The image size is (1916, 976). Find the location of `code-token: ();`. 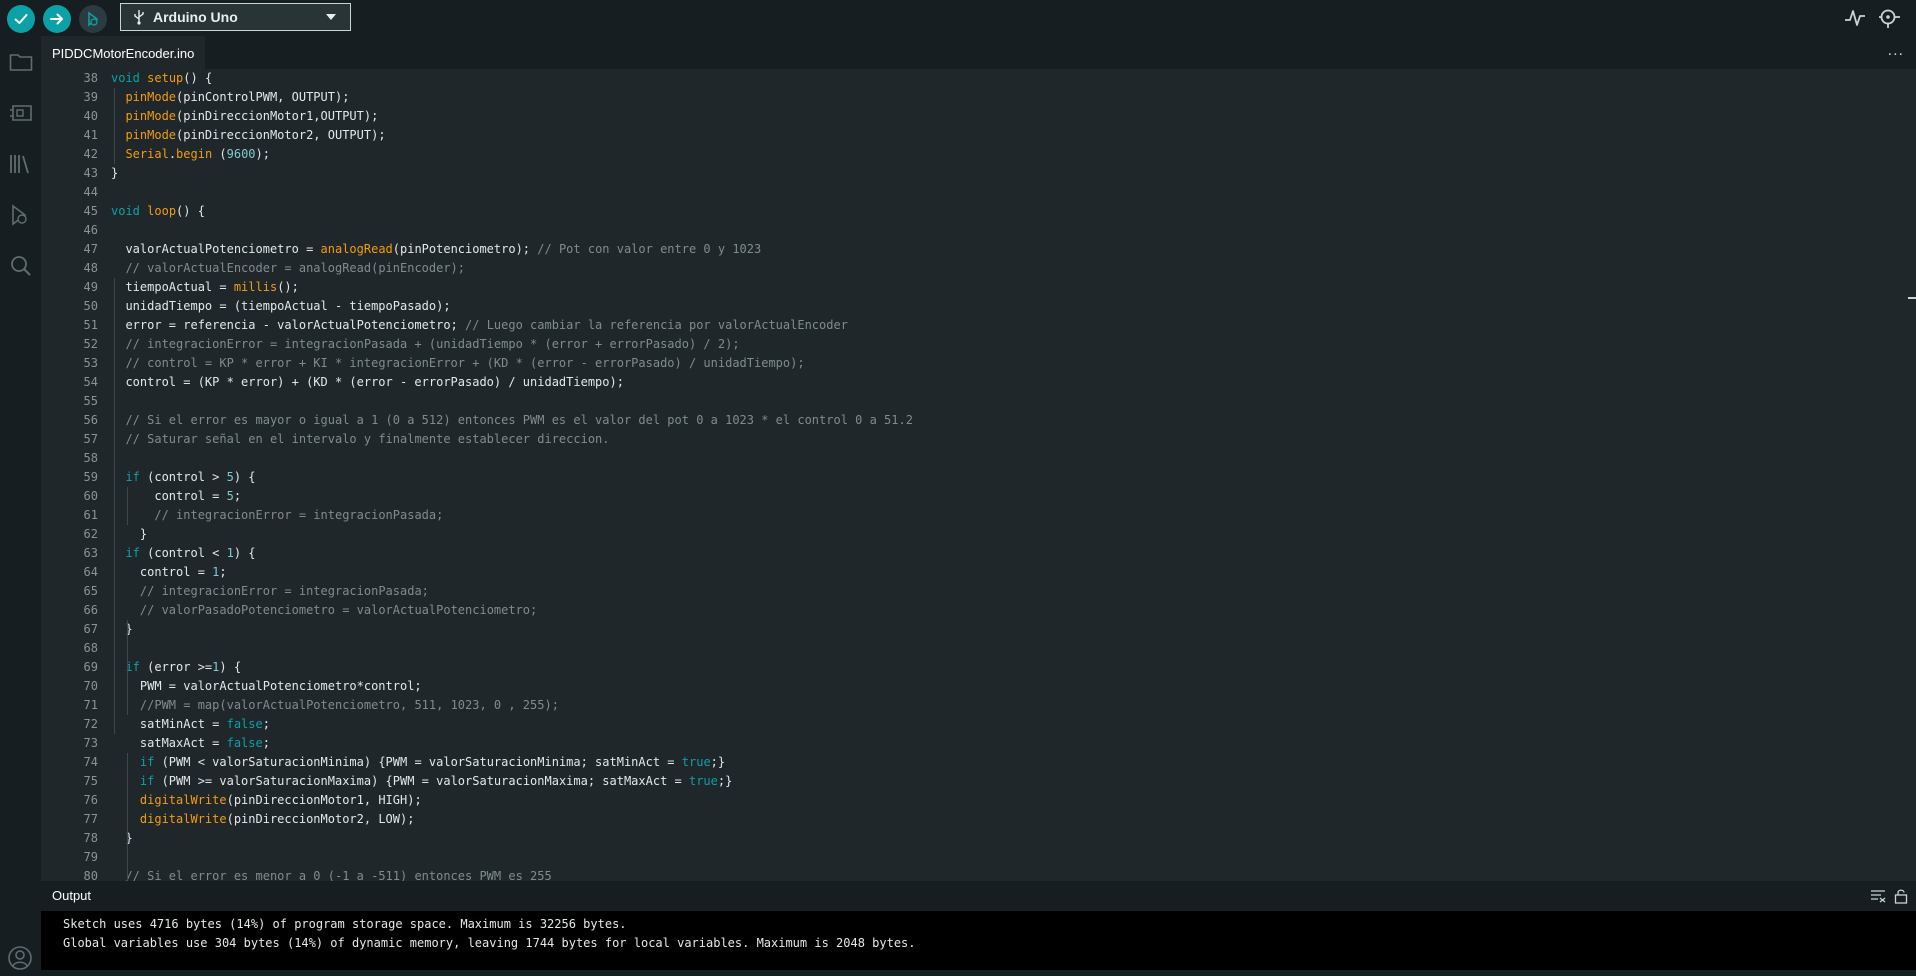

code-token: (); is located at coordinates (288, 287).